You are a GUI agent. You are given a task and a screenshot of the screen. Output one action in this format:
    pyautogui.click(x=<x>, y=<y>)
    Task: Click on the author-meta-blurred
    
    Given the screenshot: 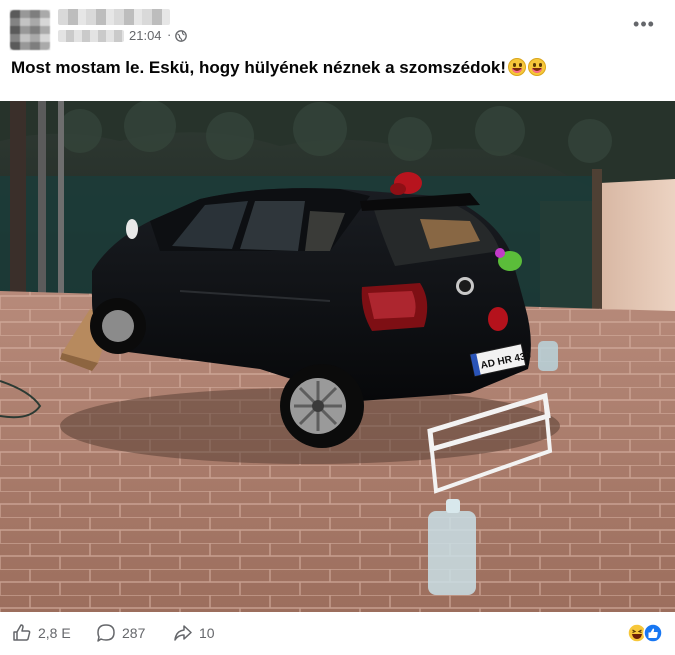 What is the action you would take?
    pyautogui.click(x=91, y=36)
    